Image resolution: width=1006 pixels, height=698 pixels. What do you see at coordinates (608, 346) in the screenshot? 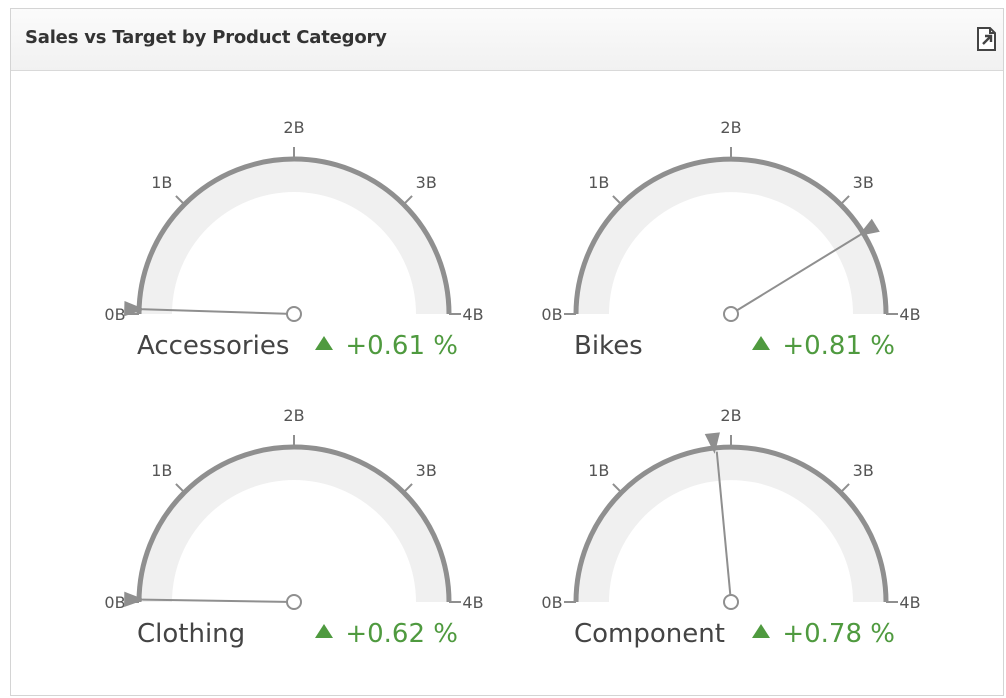
I see `gauge-category-label: Bikes` at bounding box center [608, 346].